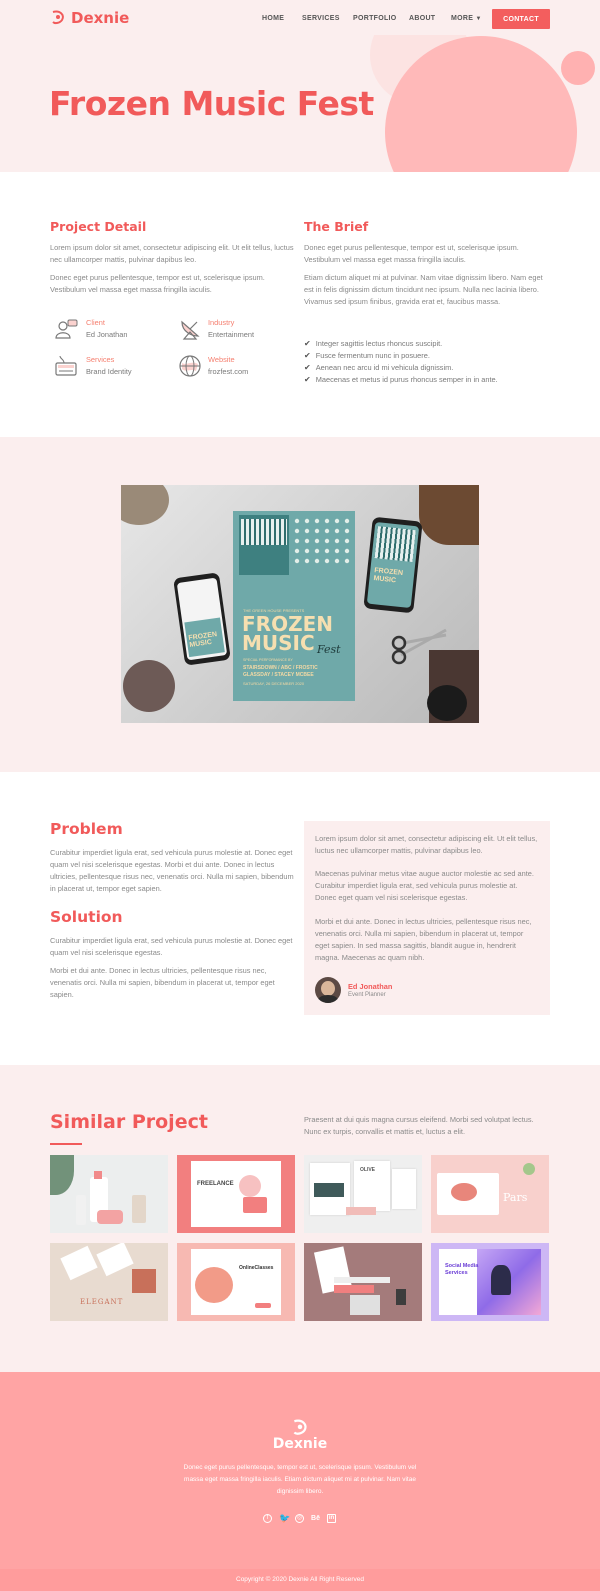 This screenshot has height=1591, width=600. Describe the element at coordinates (490, 1282) in the screenshot. I see `similar-thumb-8: Social Media Services` at that location.